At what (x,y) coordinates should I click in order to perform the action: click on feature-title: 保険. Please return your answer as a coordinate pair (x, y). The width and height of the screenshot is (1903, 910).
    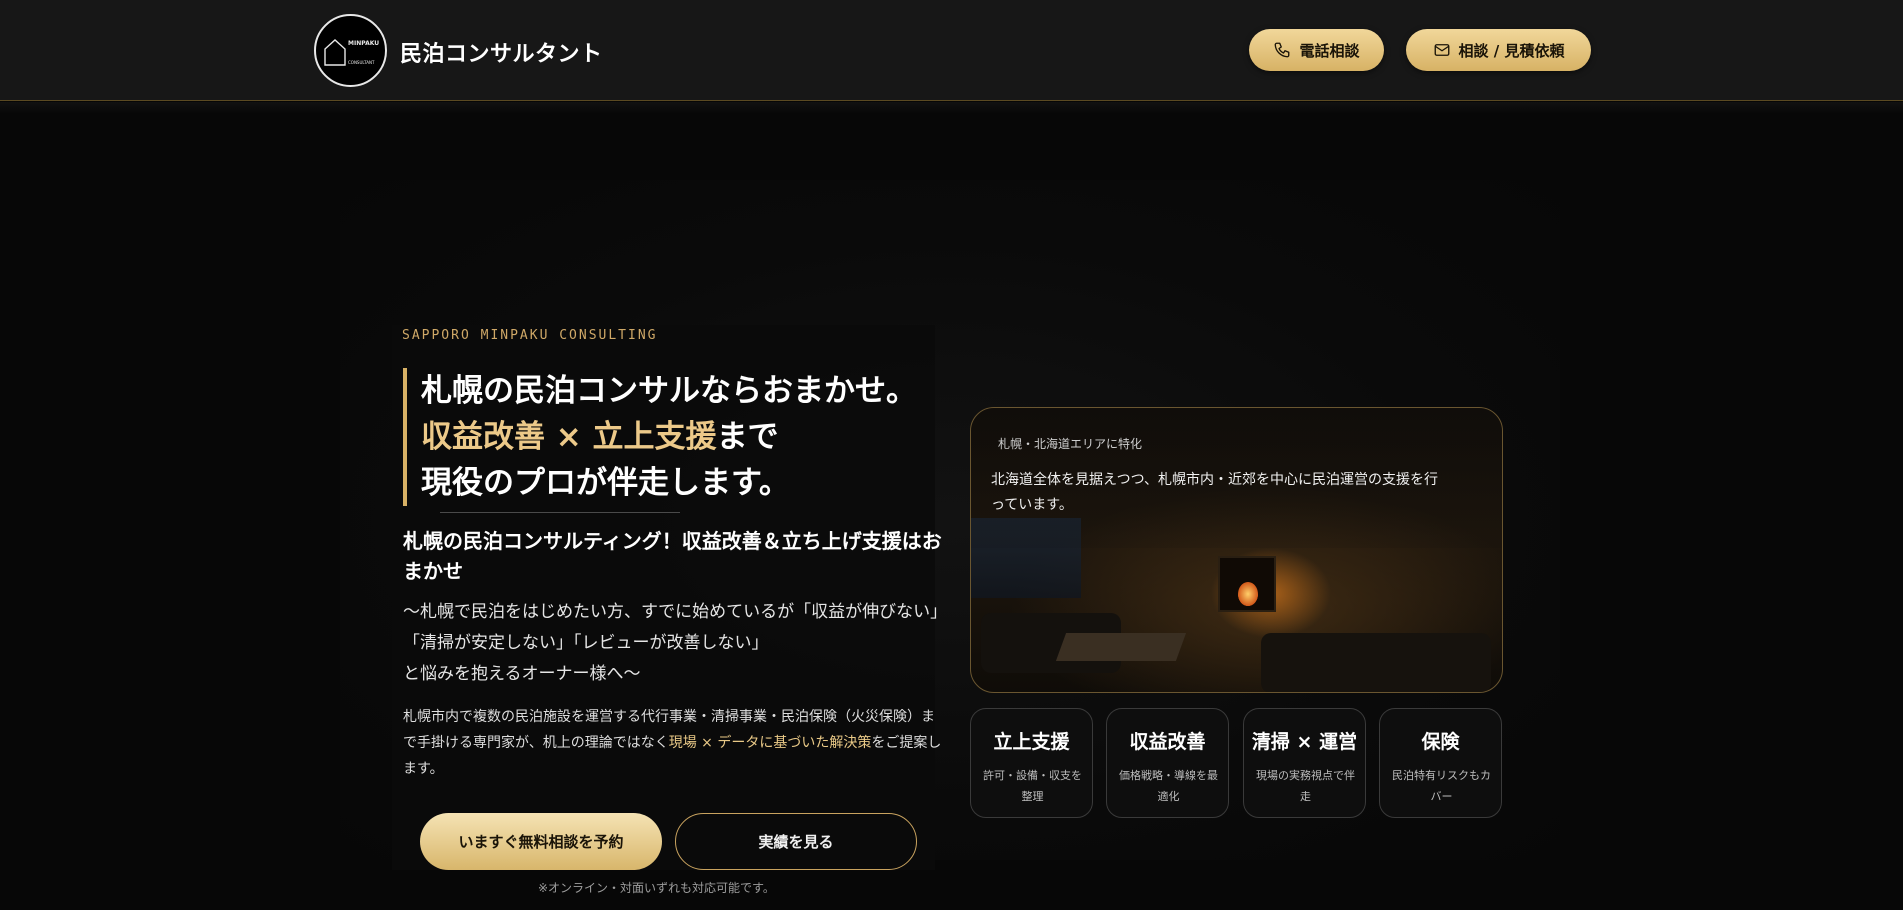
    Looking at the image, I should click on (1440, 742).